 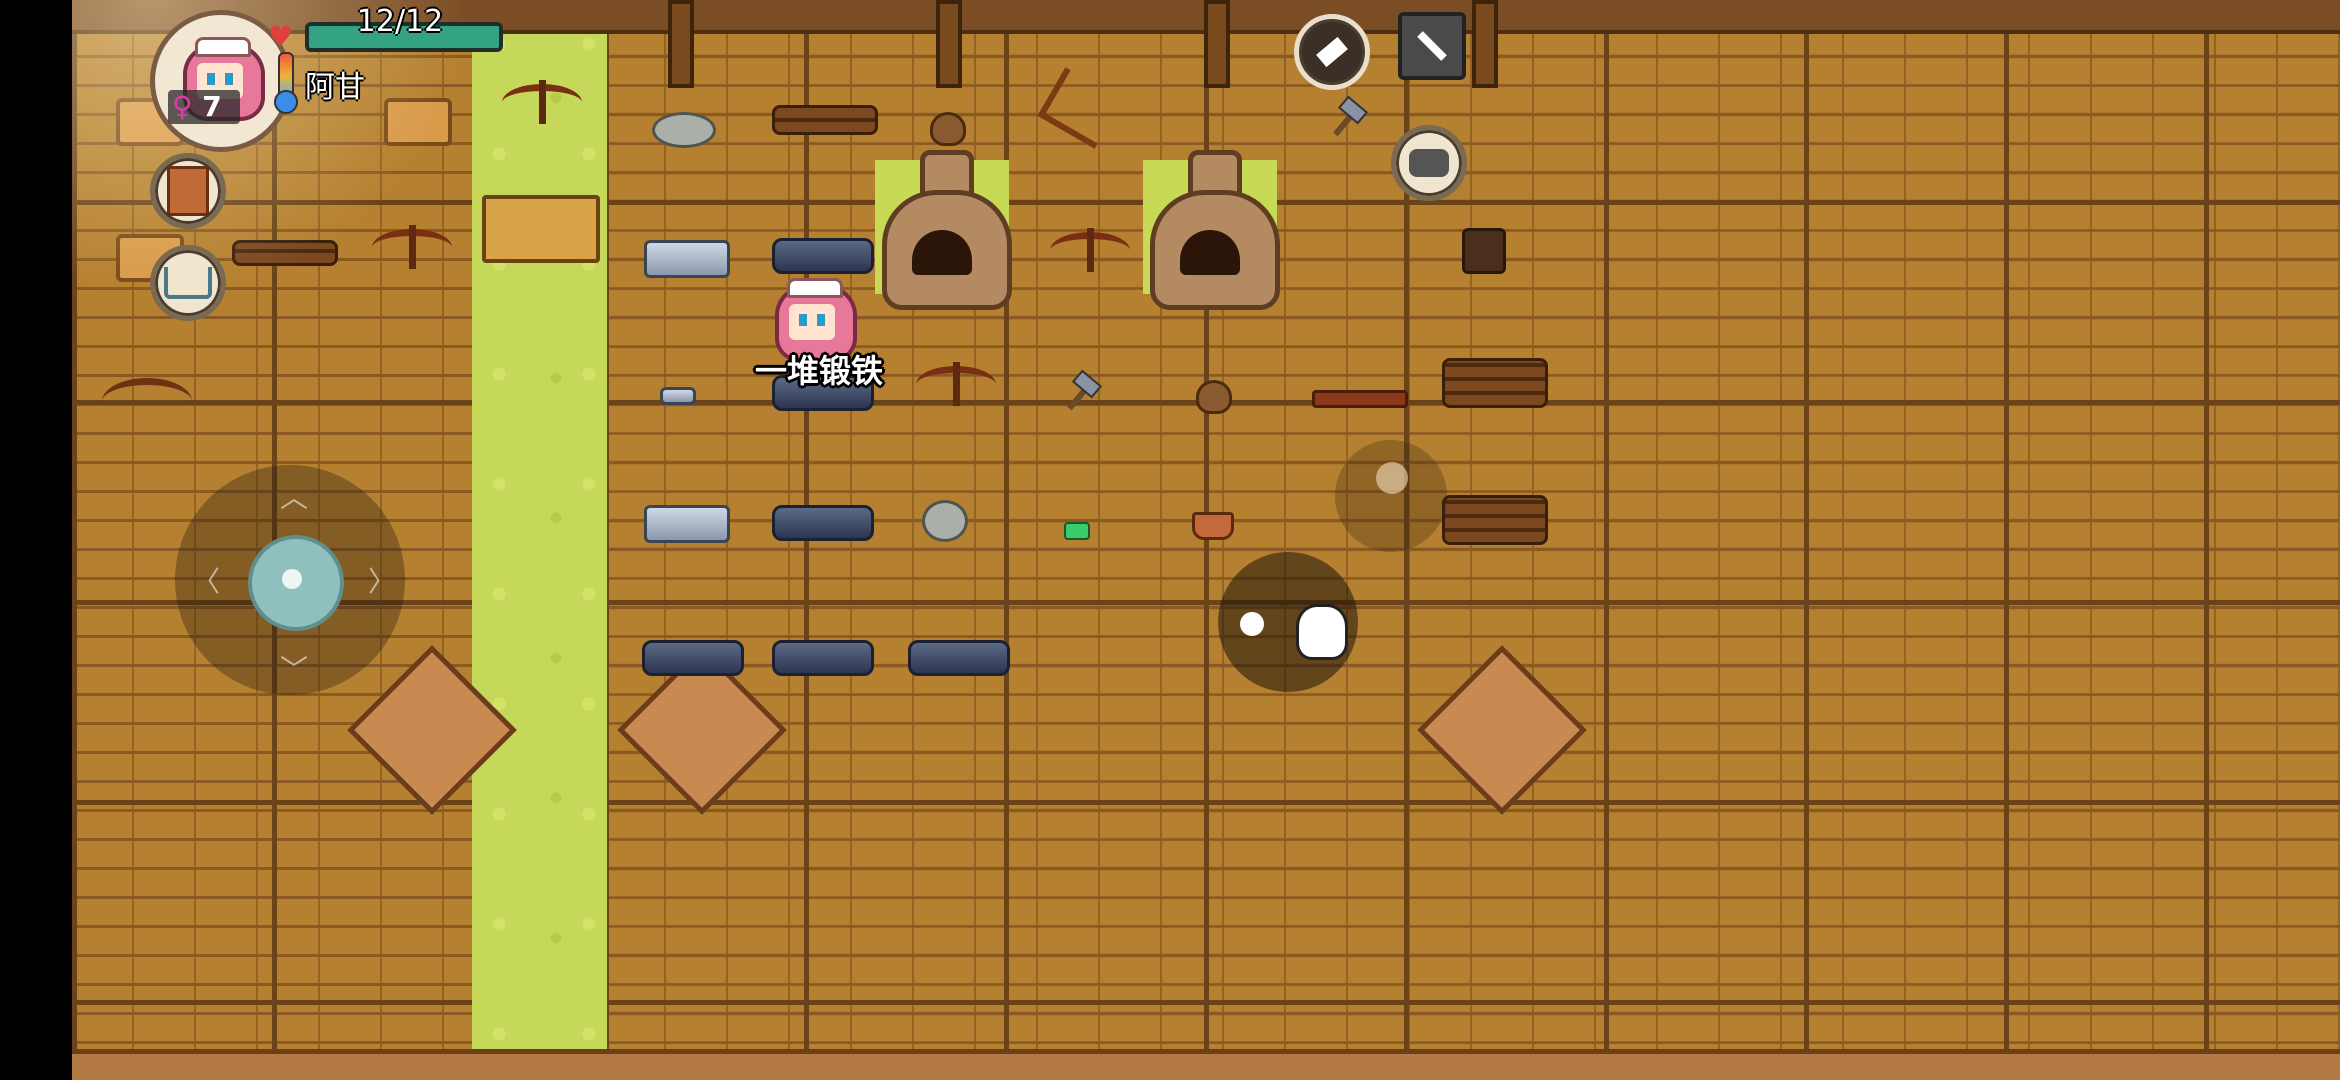 What do you see at coordinates (147, 401) in the screenshot?
I see `bow` at bounding box center [147, 401].